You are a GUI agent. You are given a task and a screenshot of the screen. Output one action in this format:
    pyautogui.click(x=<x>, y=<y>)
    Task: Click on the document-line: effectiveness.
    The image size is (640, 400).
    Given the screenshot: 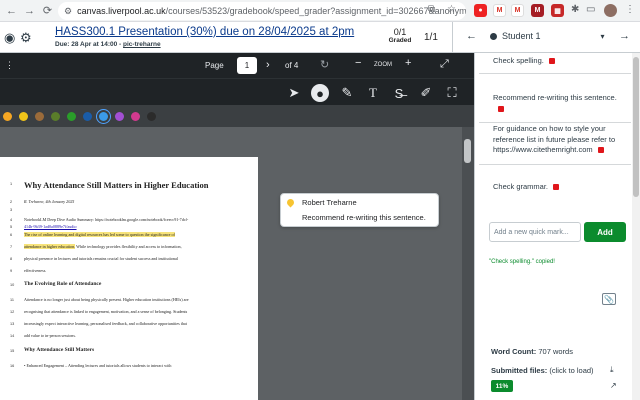 What is the action you would take?
    pyautogui.click(x=35, y=270)
    